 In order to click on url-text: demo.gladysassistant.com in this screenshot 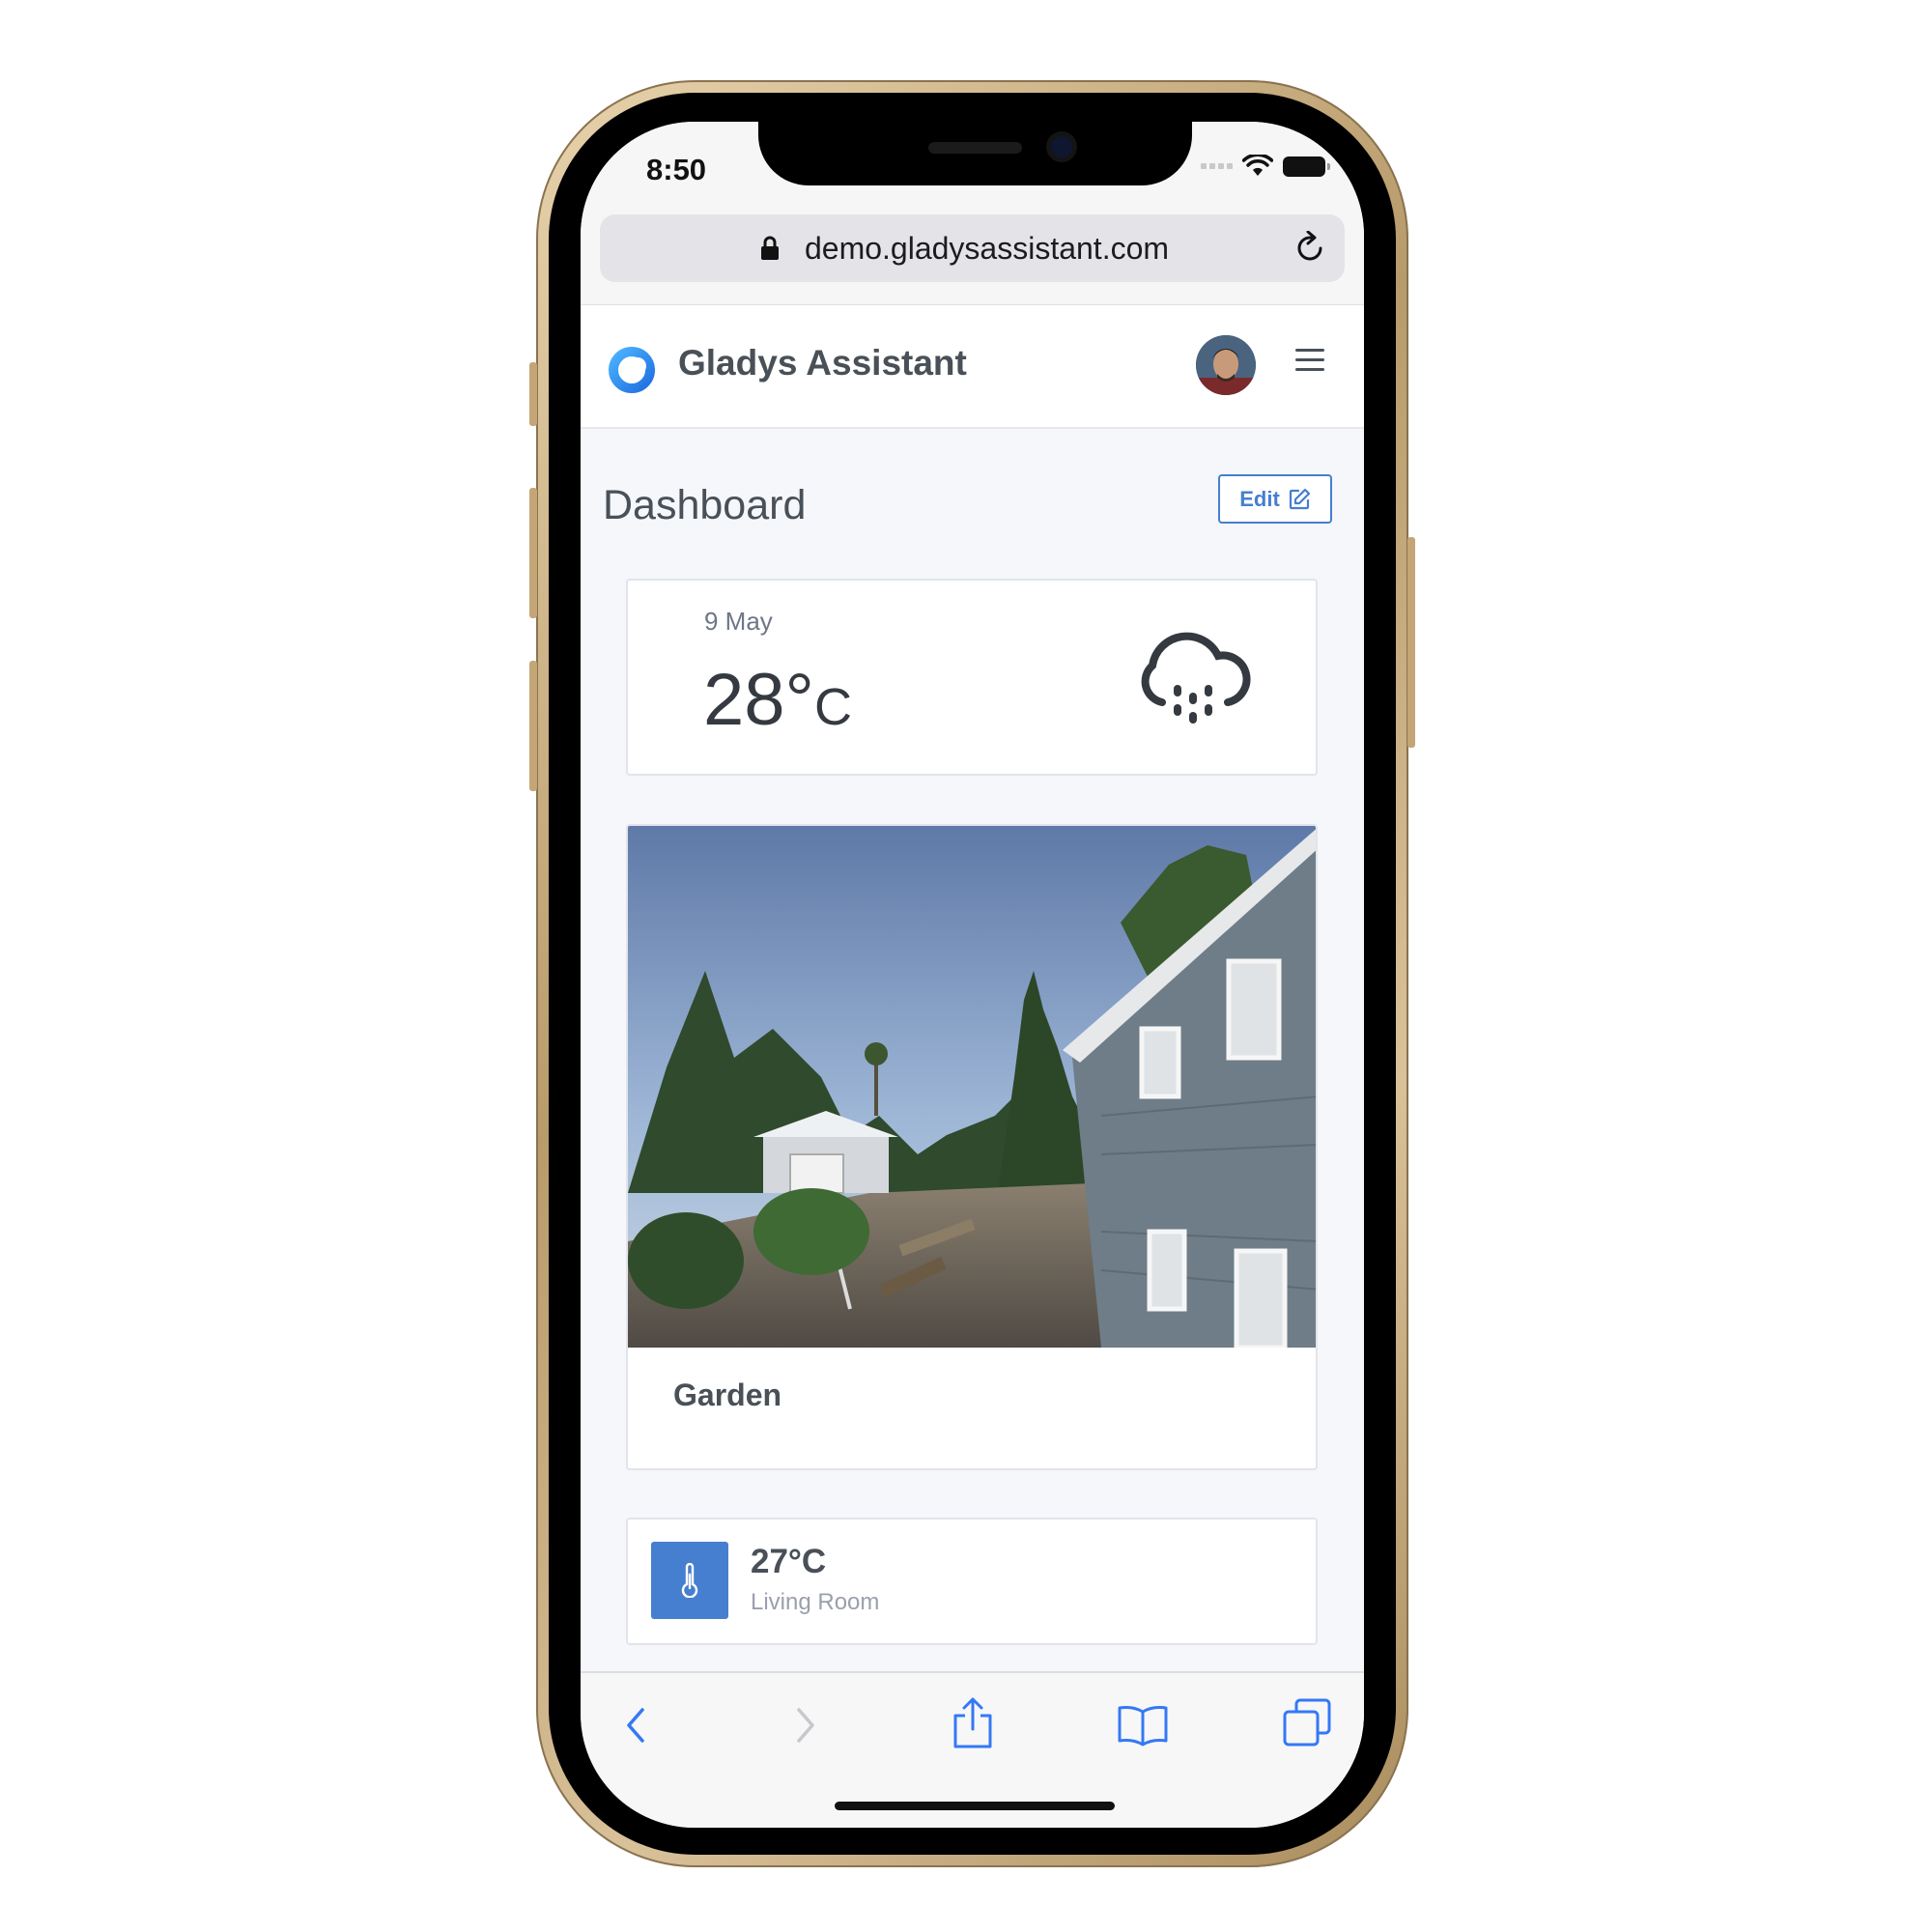, I will do `click(987, 248)`.